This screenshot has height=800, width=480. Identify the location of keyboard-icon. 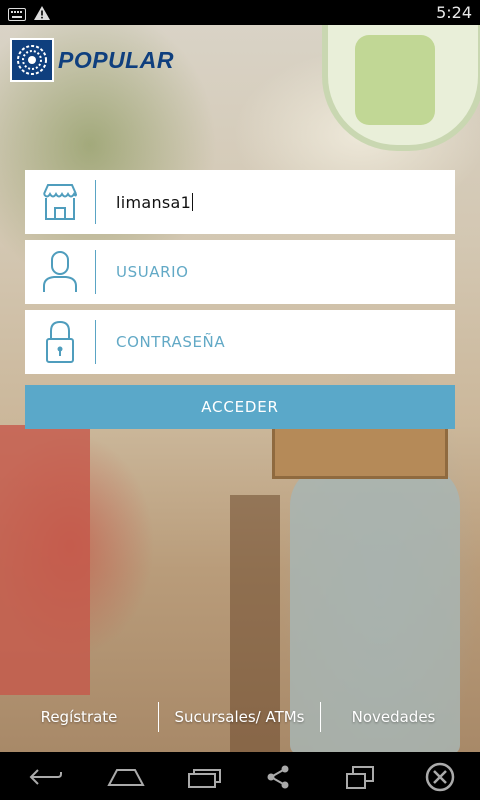
(17, 15).